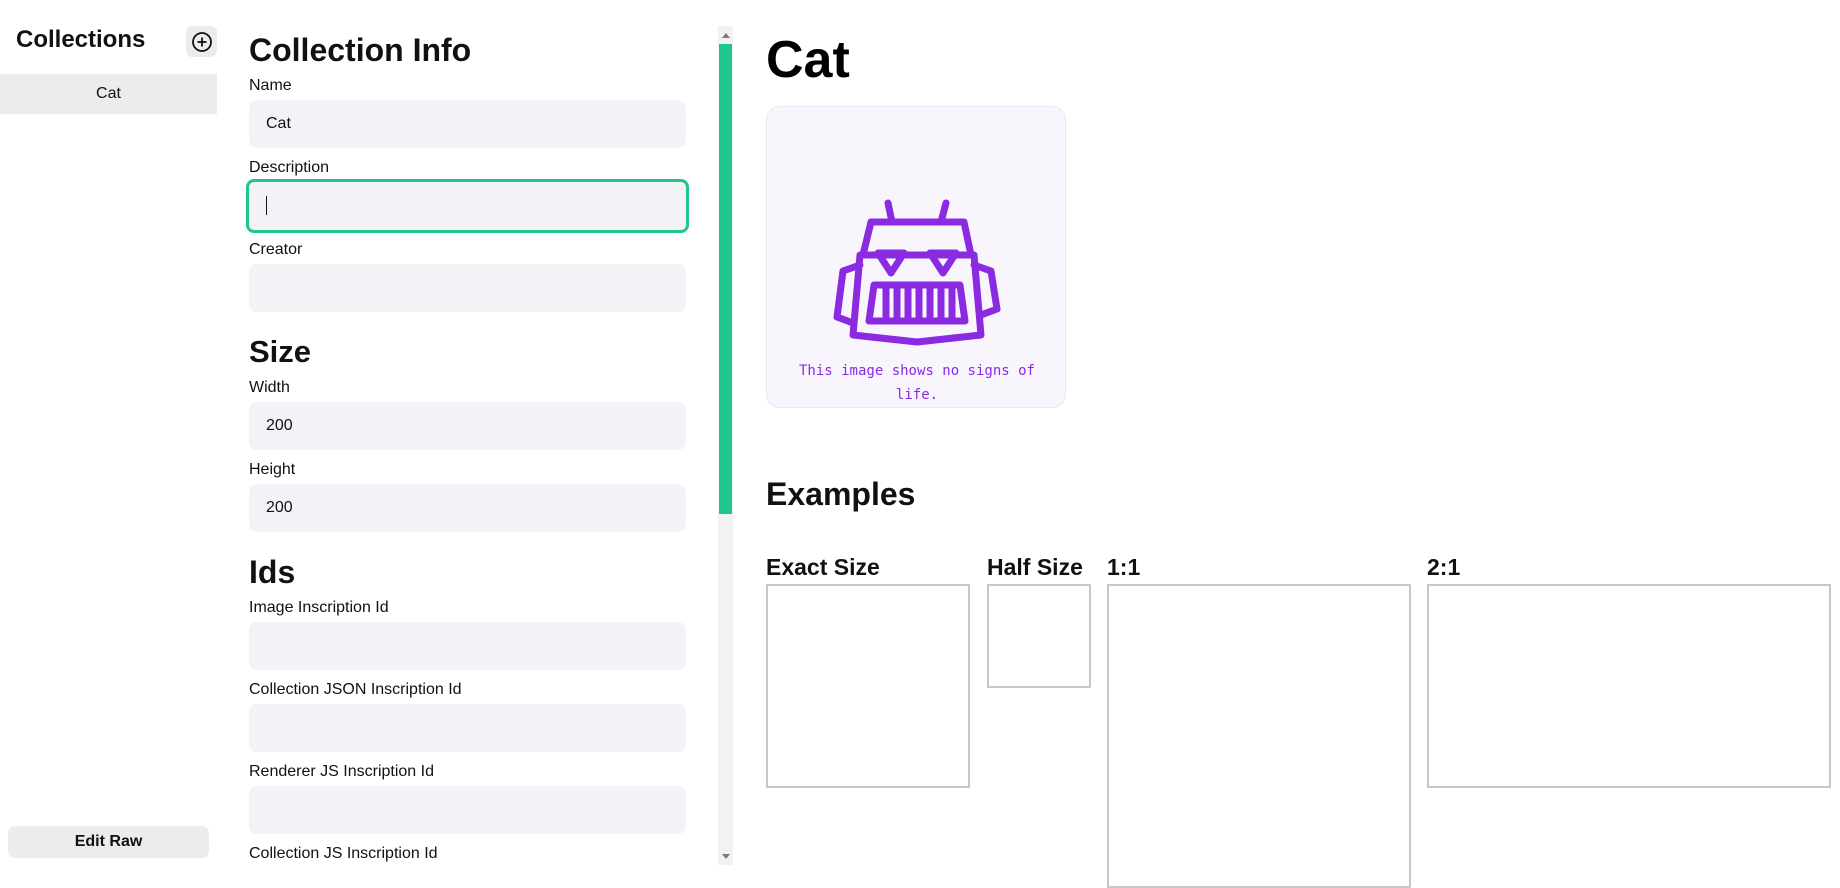 This screenshot has height=888, width=1840. Describe the element at coordinates (1444, 567) in the screenshot. I see `example-label-2-1: 2:1` at that location.